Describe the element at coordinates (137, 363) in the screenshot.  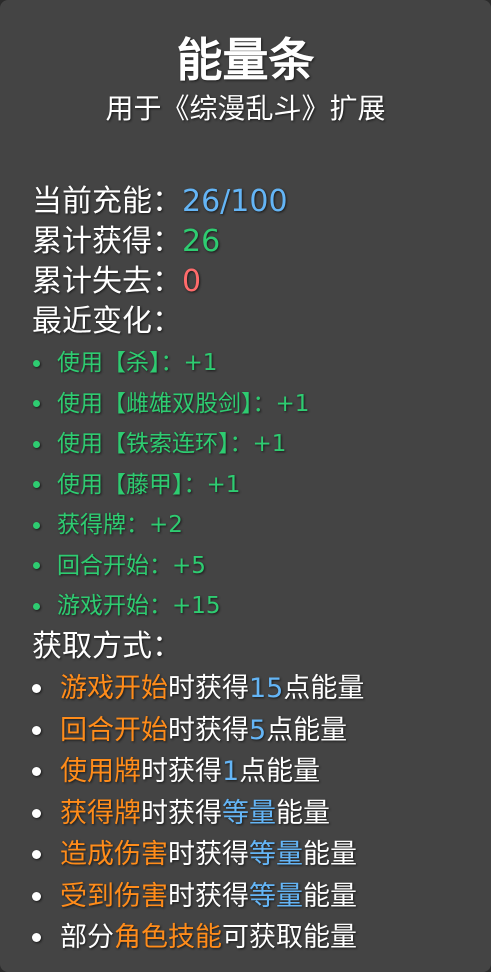
I see `change-text: 使用【杀】：+1` at that location.